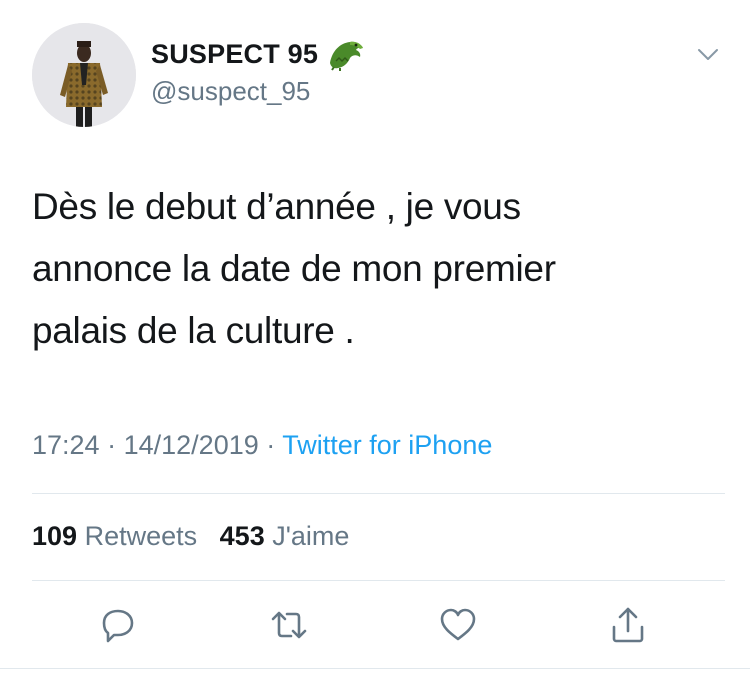 The width and height of the screenshot is (750, 674). Describe the element at coordinates (191, 445) in the screenshot. I see `tweet-date: 14/12/2019` at that location.